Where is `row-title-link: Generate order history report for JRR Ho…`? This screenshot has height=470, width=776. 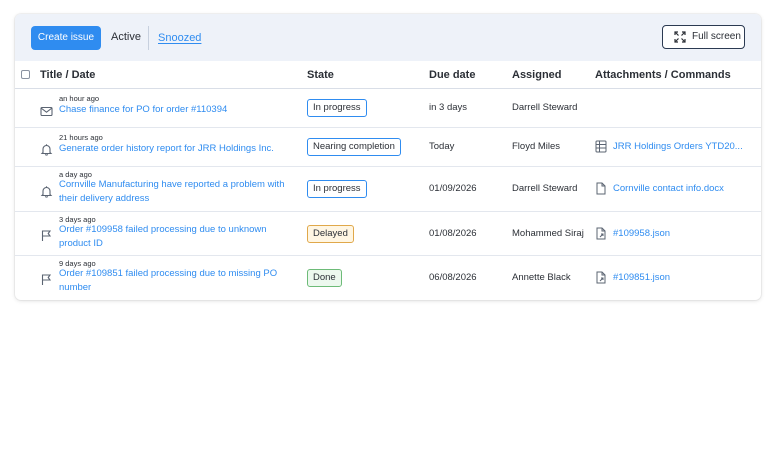 row-title-link: Generate order history report for JRR Ho… is located at coordinates (178, 149).